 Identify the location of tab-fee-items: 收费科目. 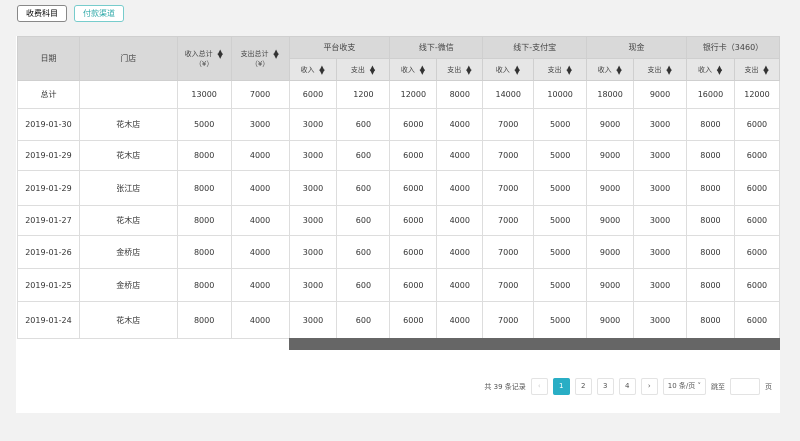
(42, 13).